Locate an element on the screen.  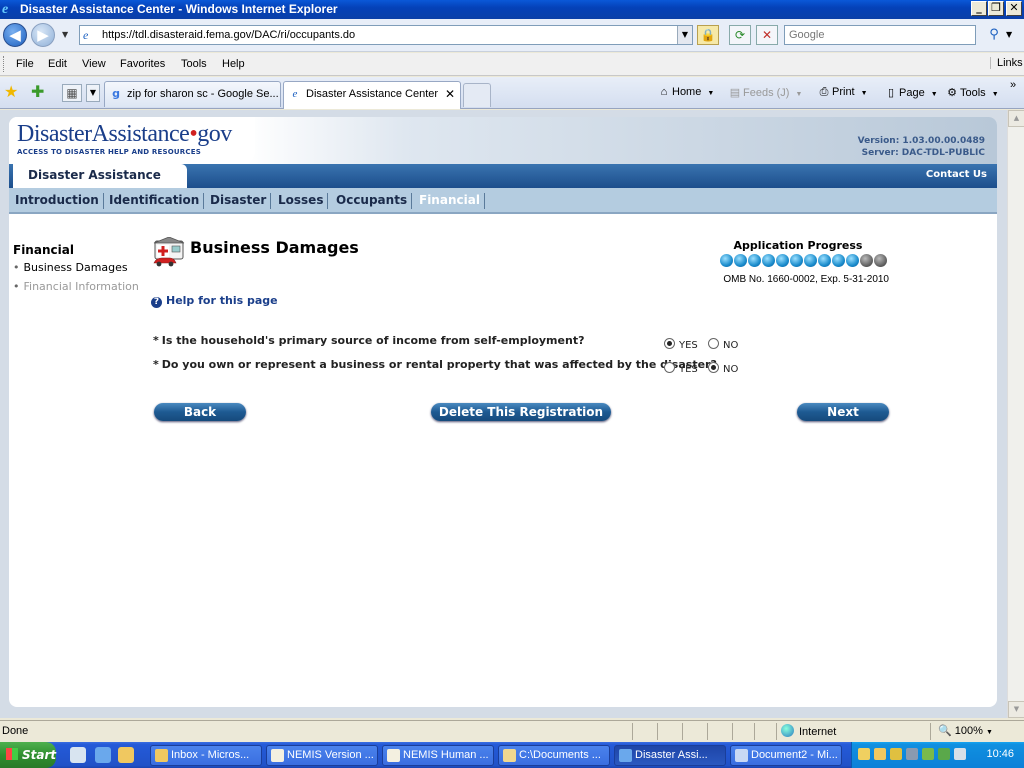
tab-label: Disaster Assistance Center is located at coordinates (372, 94).